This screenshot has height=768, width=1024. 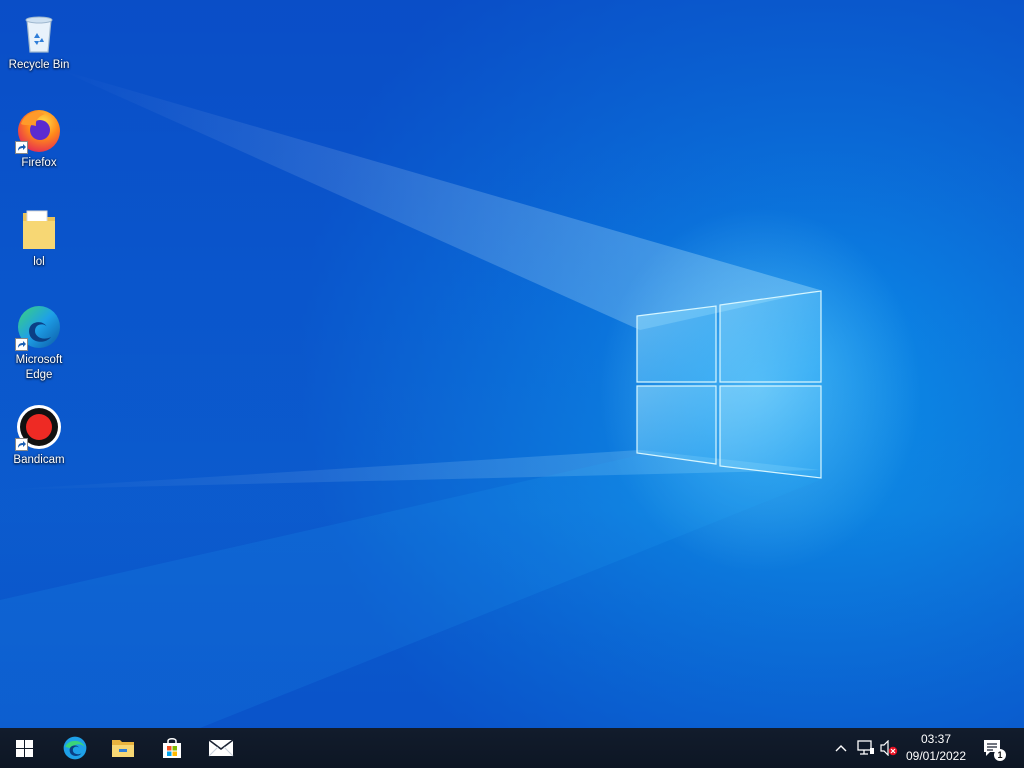 I want to click on recycle-bin-icon, so click(x=39, y=32).